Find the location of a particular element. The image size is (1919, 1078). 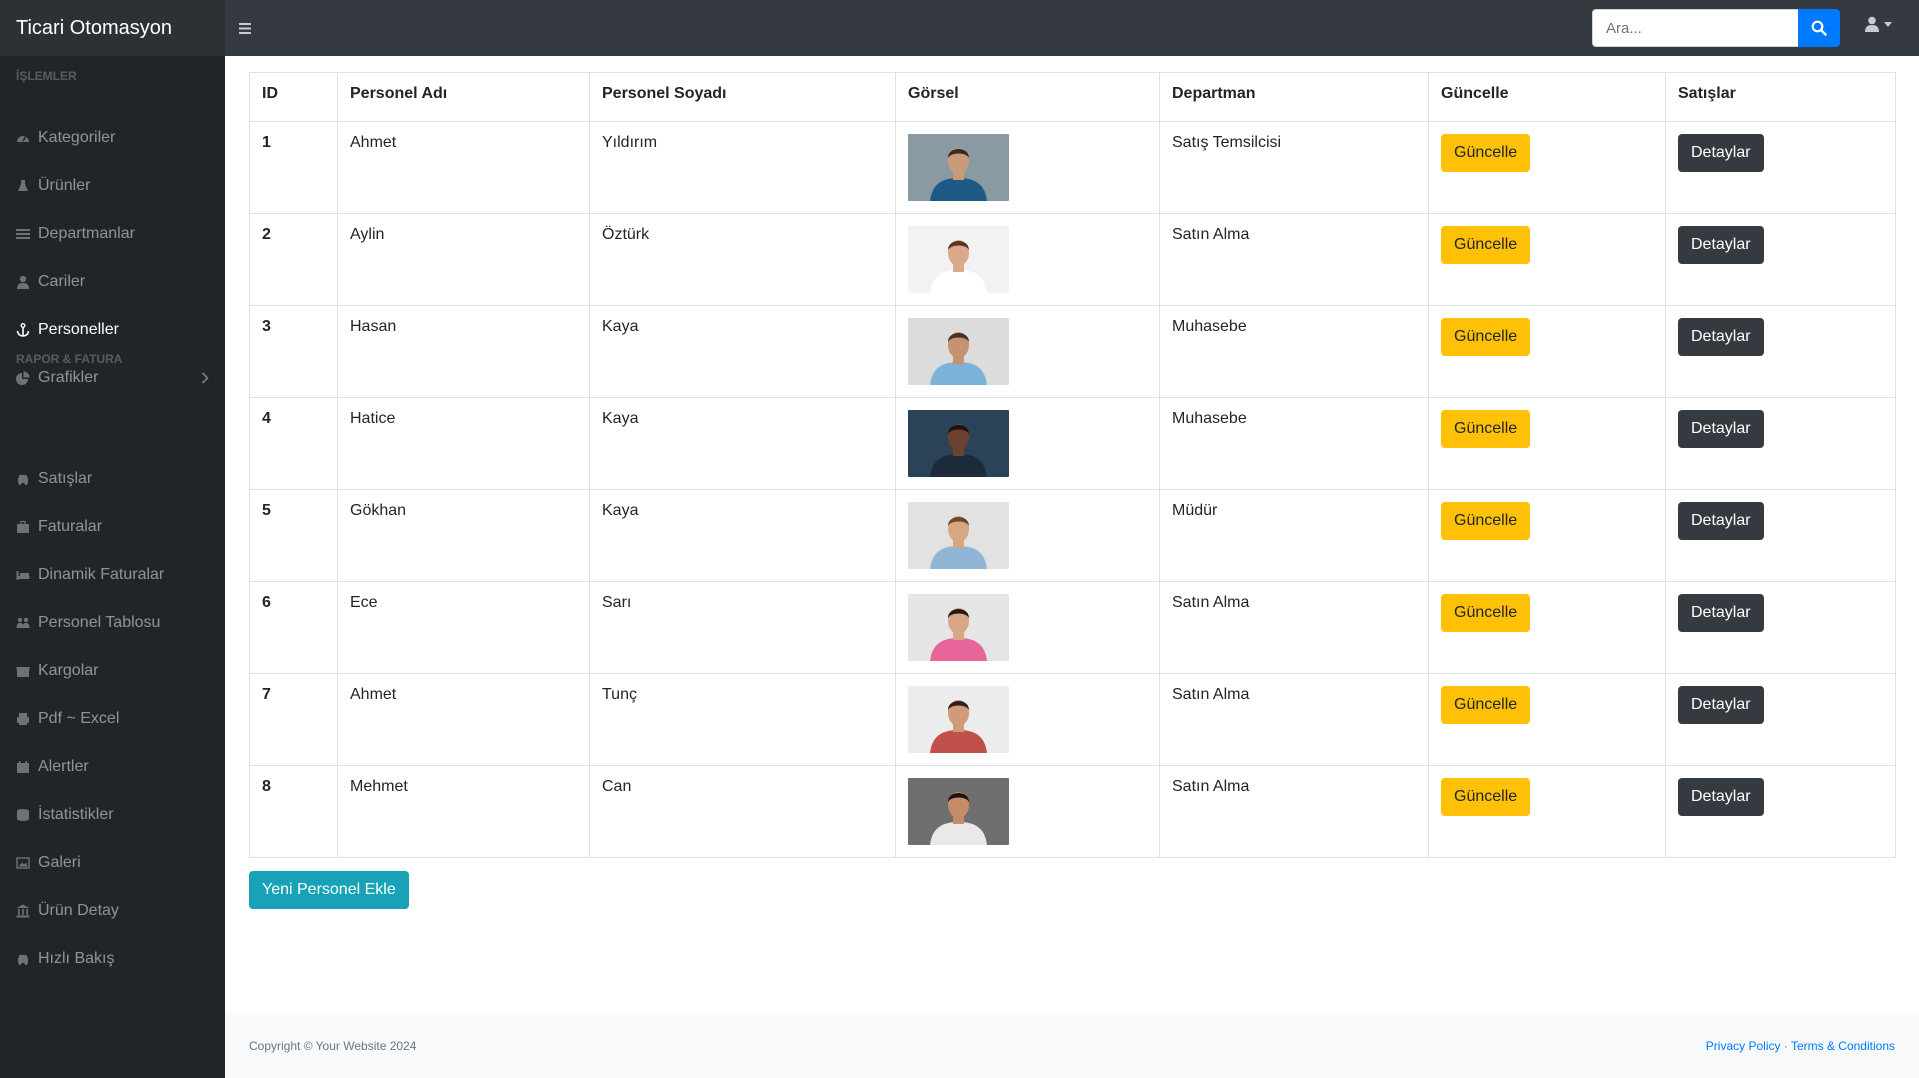

sidebar-item-ürün-detay: Ürün Detay is located at coordinates (112, 911).